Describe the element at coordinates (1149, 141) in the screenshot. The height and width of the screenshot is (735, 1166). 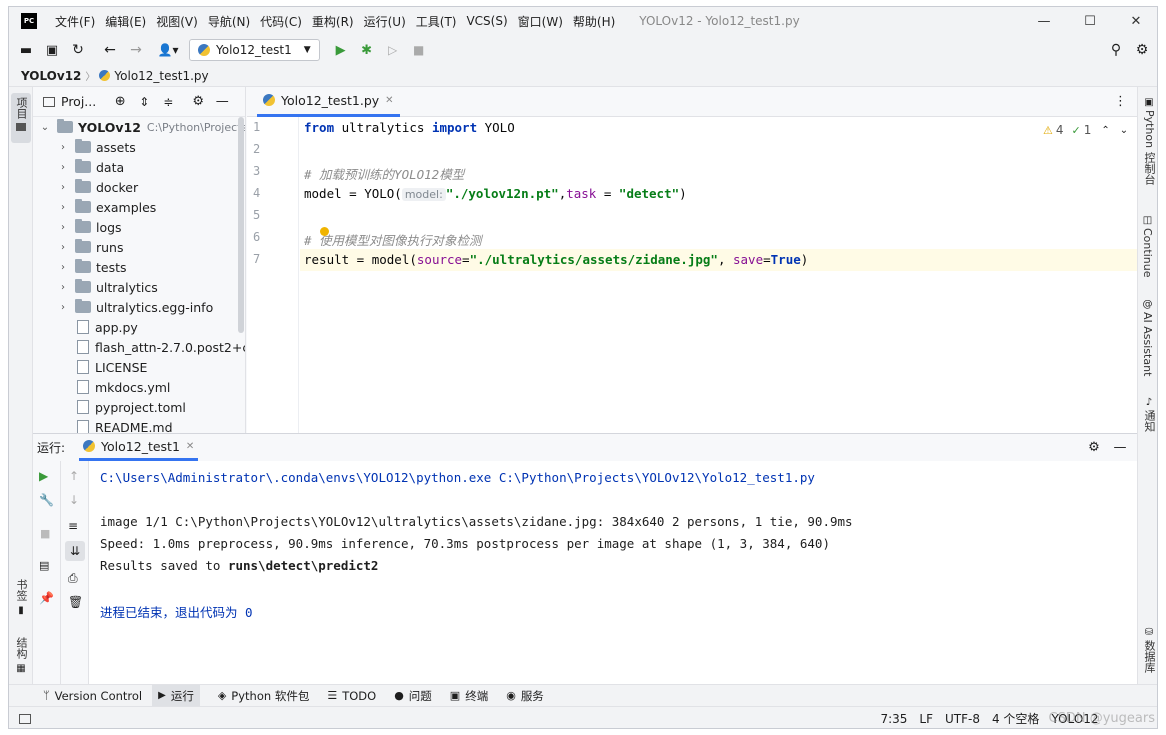
I see `python-console-tool-button: ▣ Python 控制台` at that location.